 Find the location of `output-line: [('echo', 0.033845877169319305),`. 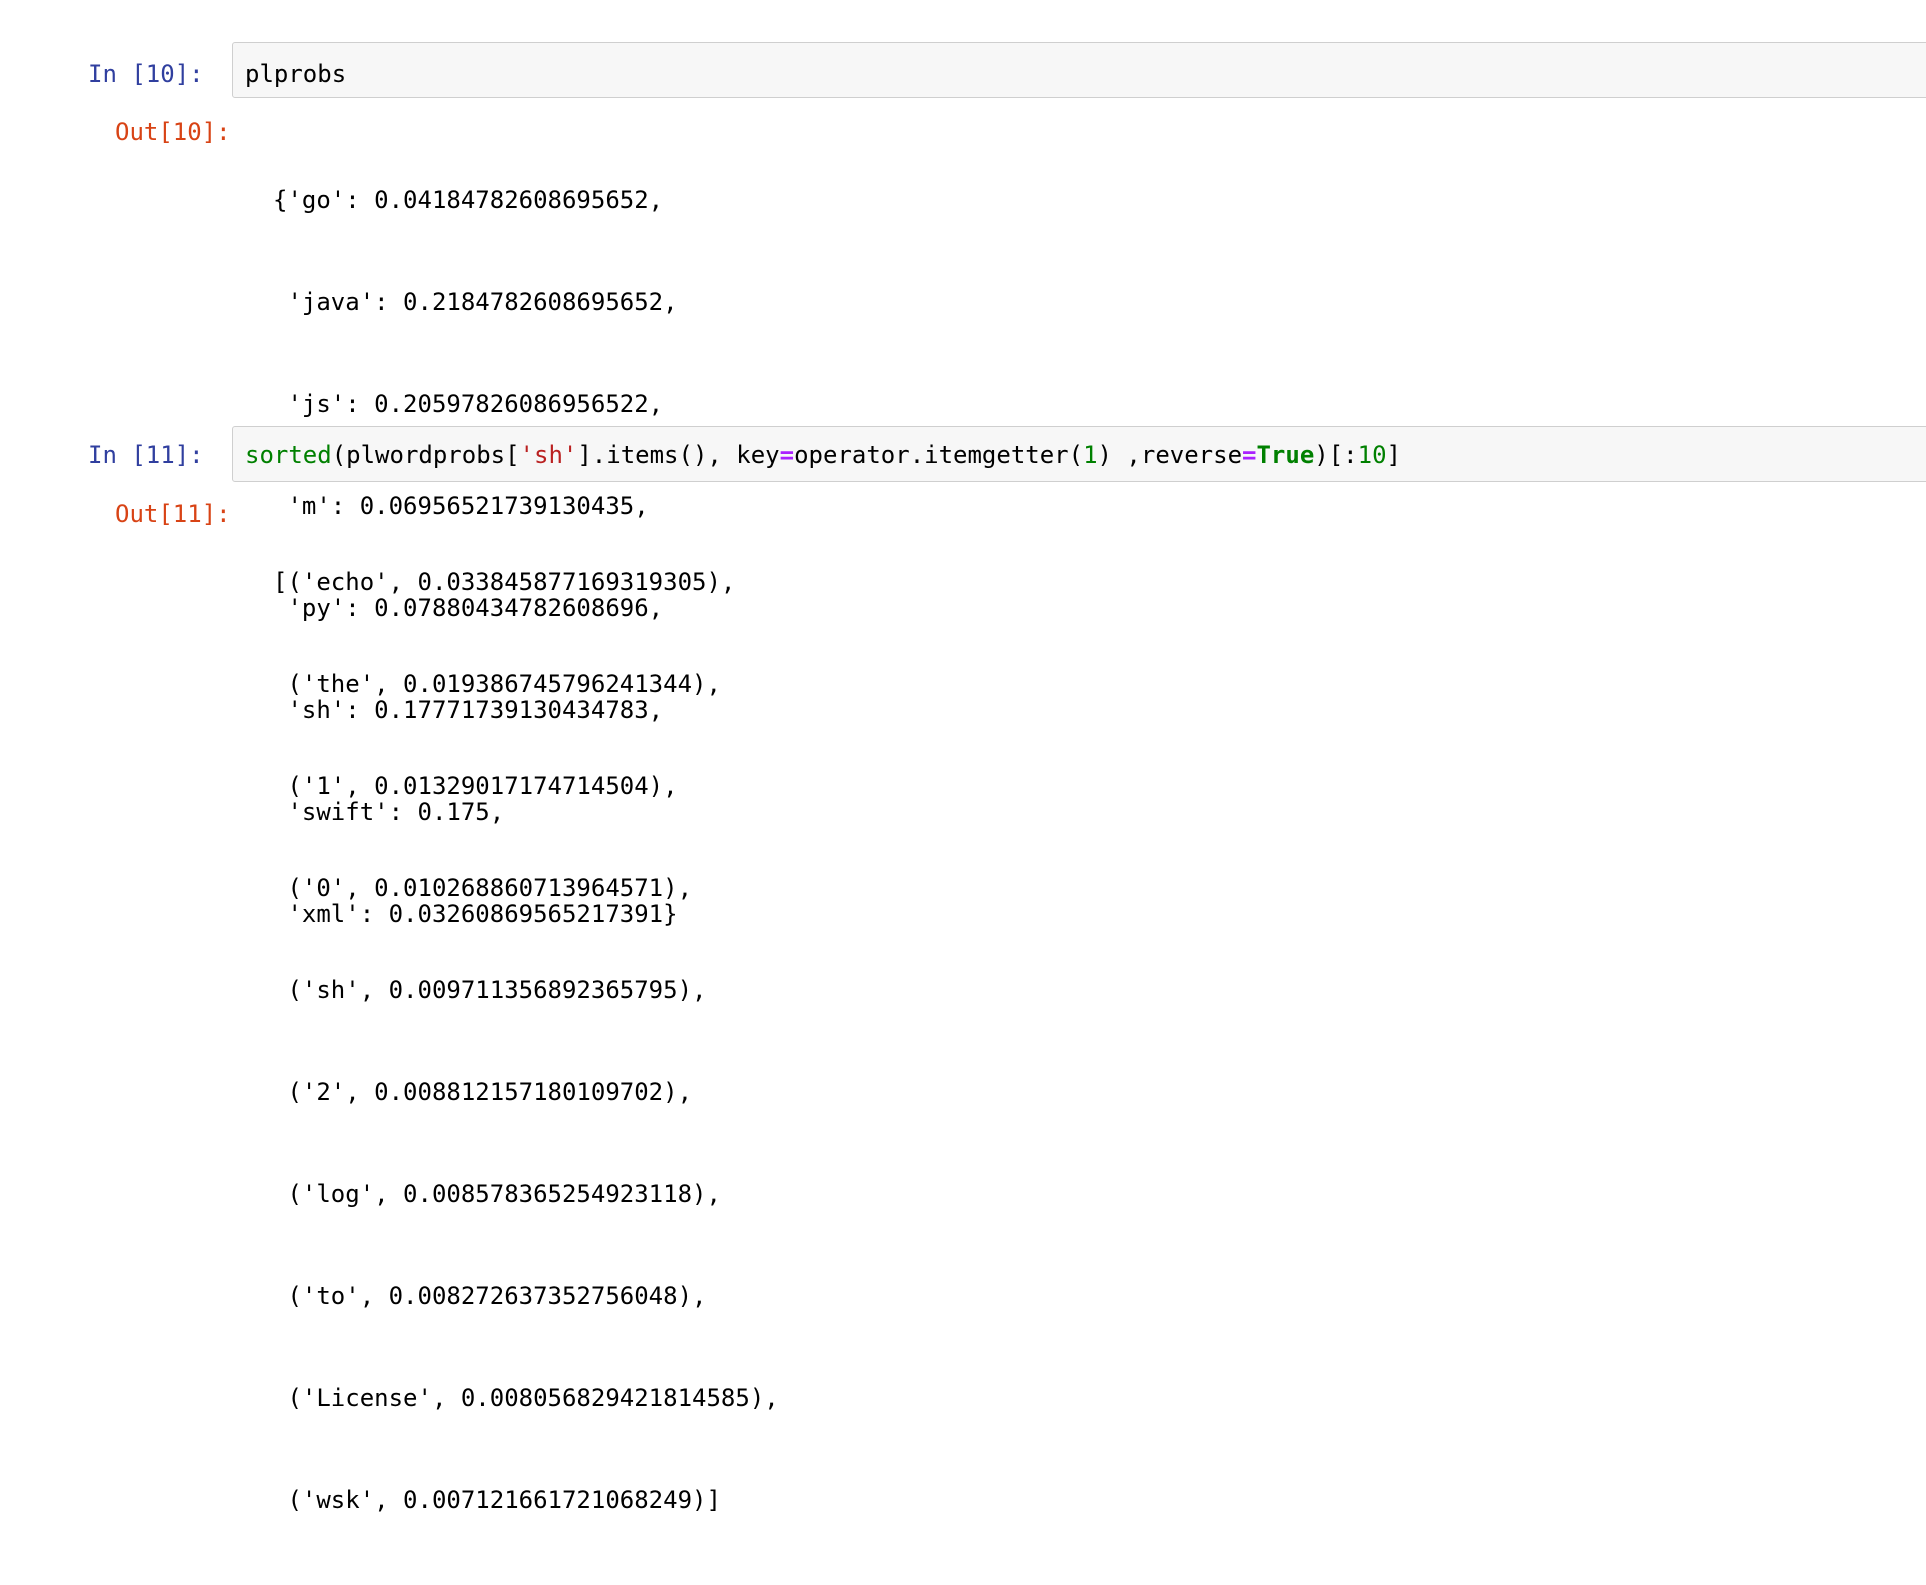

output-line: [('echo', 0.033845877169319305), is located at coordinates (504, 582).